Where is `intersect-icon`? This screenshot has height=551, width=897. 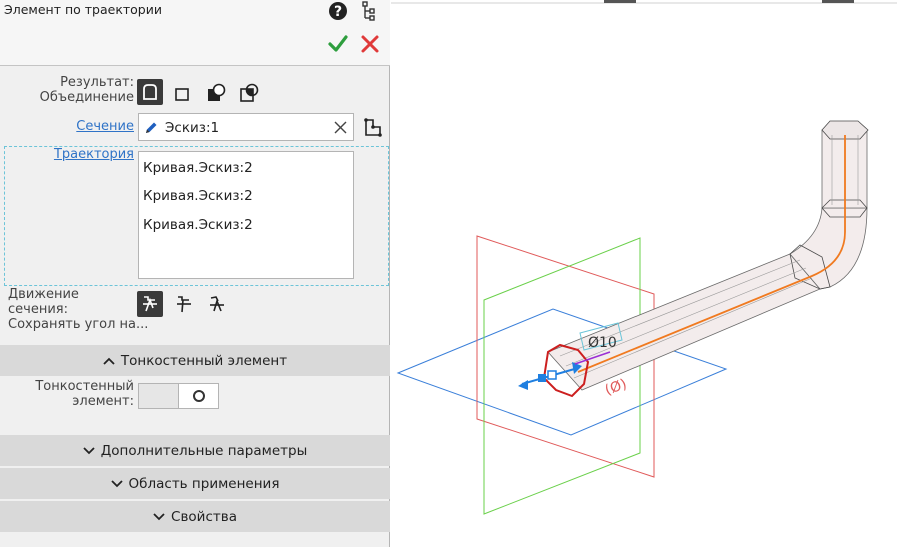 intersect-icon is located at coordinates (249, 92).